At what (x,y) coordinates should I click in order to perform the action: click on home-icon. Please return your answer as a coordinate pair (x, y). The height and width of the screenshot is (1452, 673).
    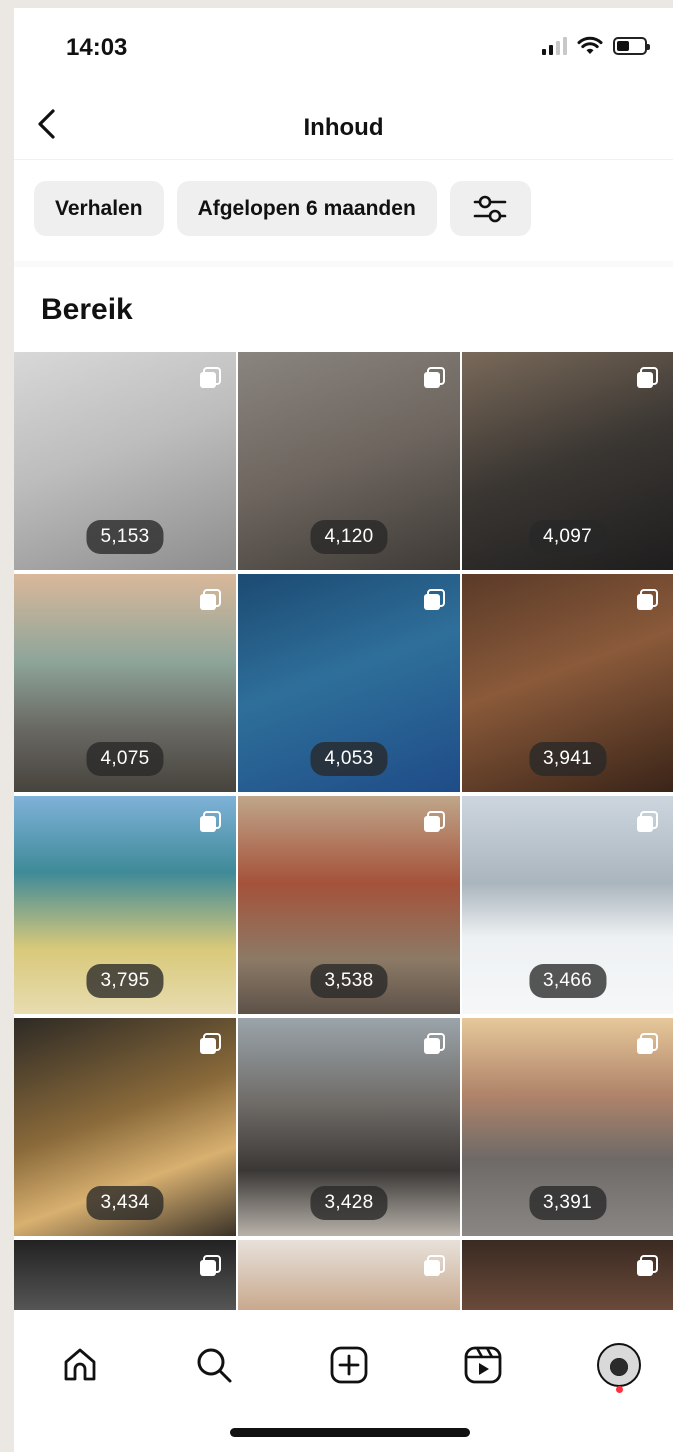
    Looking at the image, I should click on (80, 1364).